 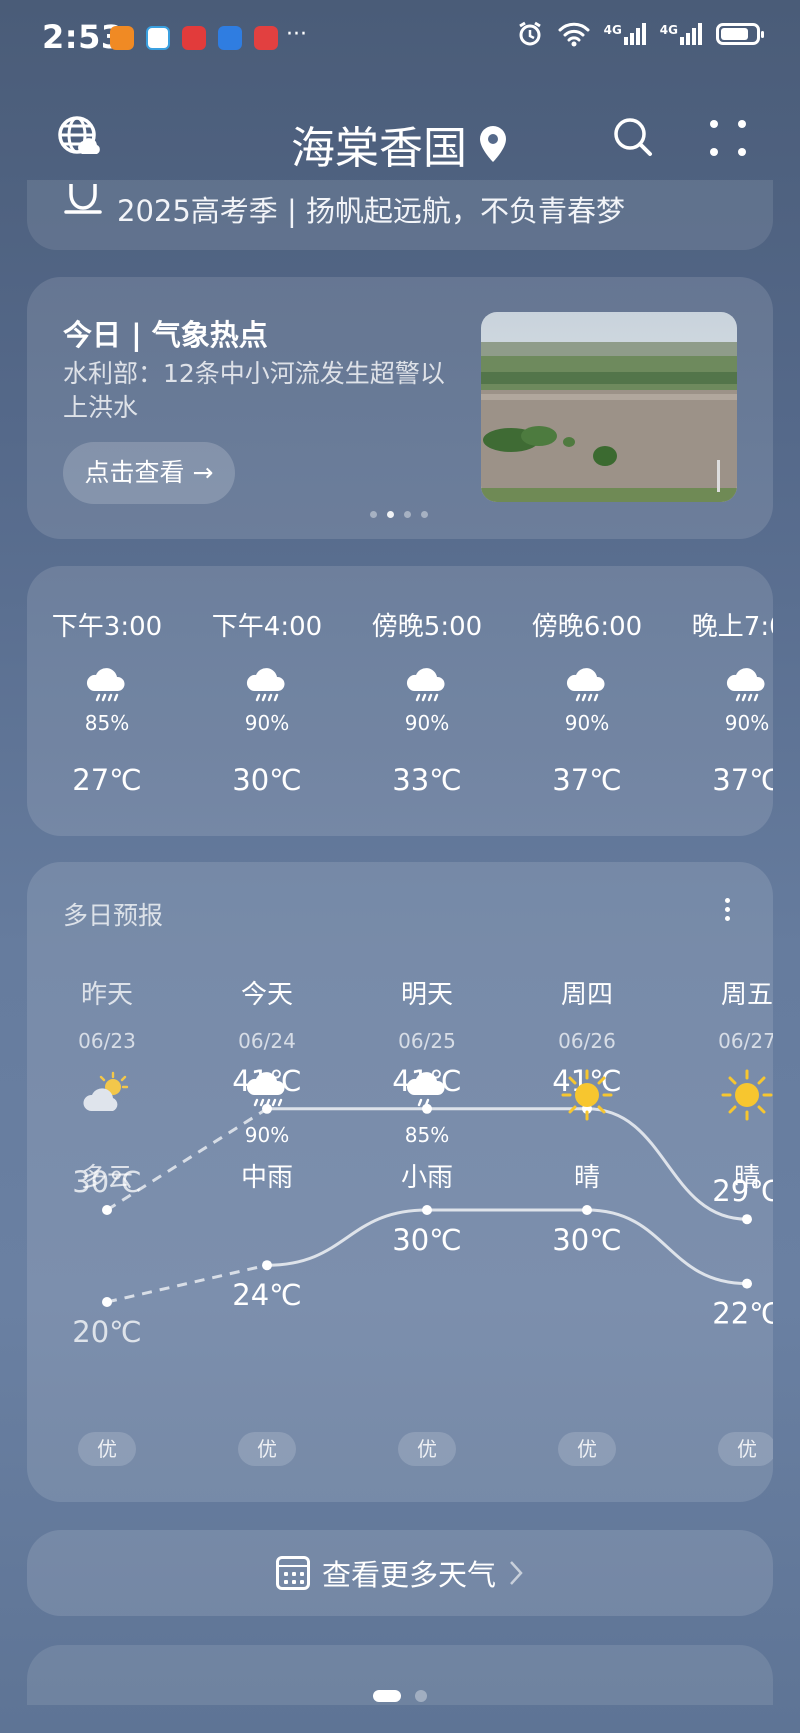 I want to click on hour-temp: 33℃, so click(x=427, y=780).